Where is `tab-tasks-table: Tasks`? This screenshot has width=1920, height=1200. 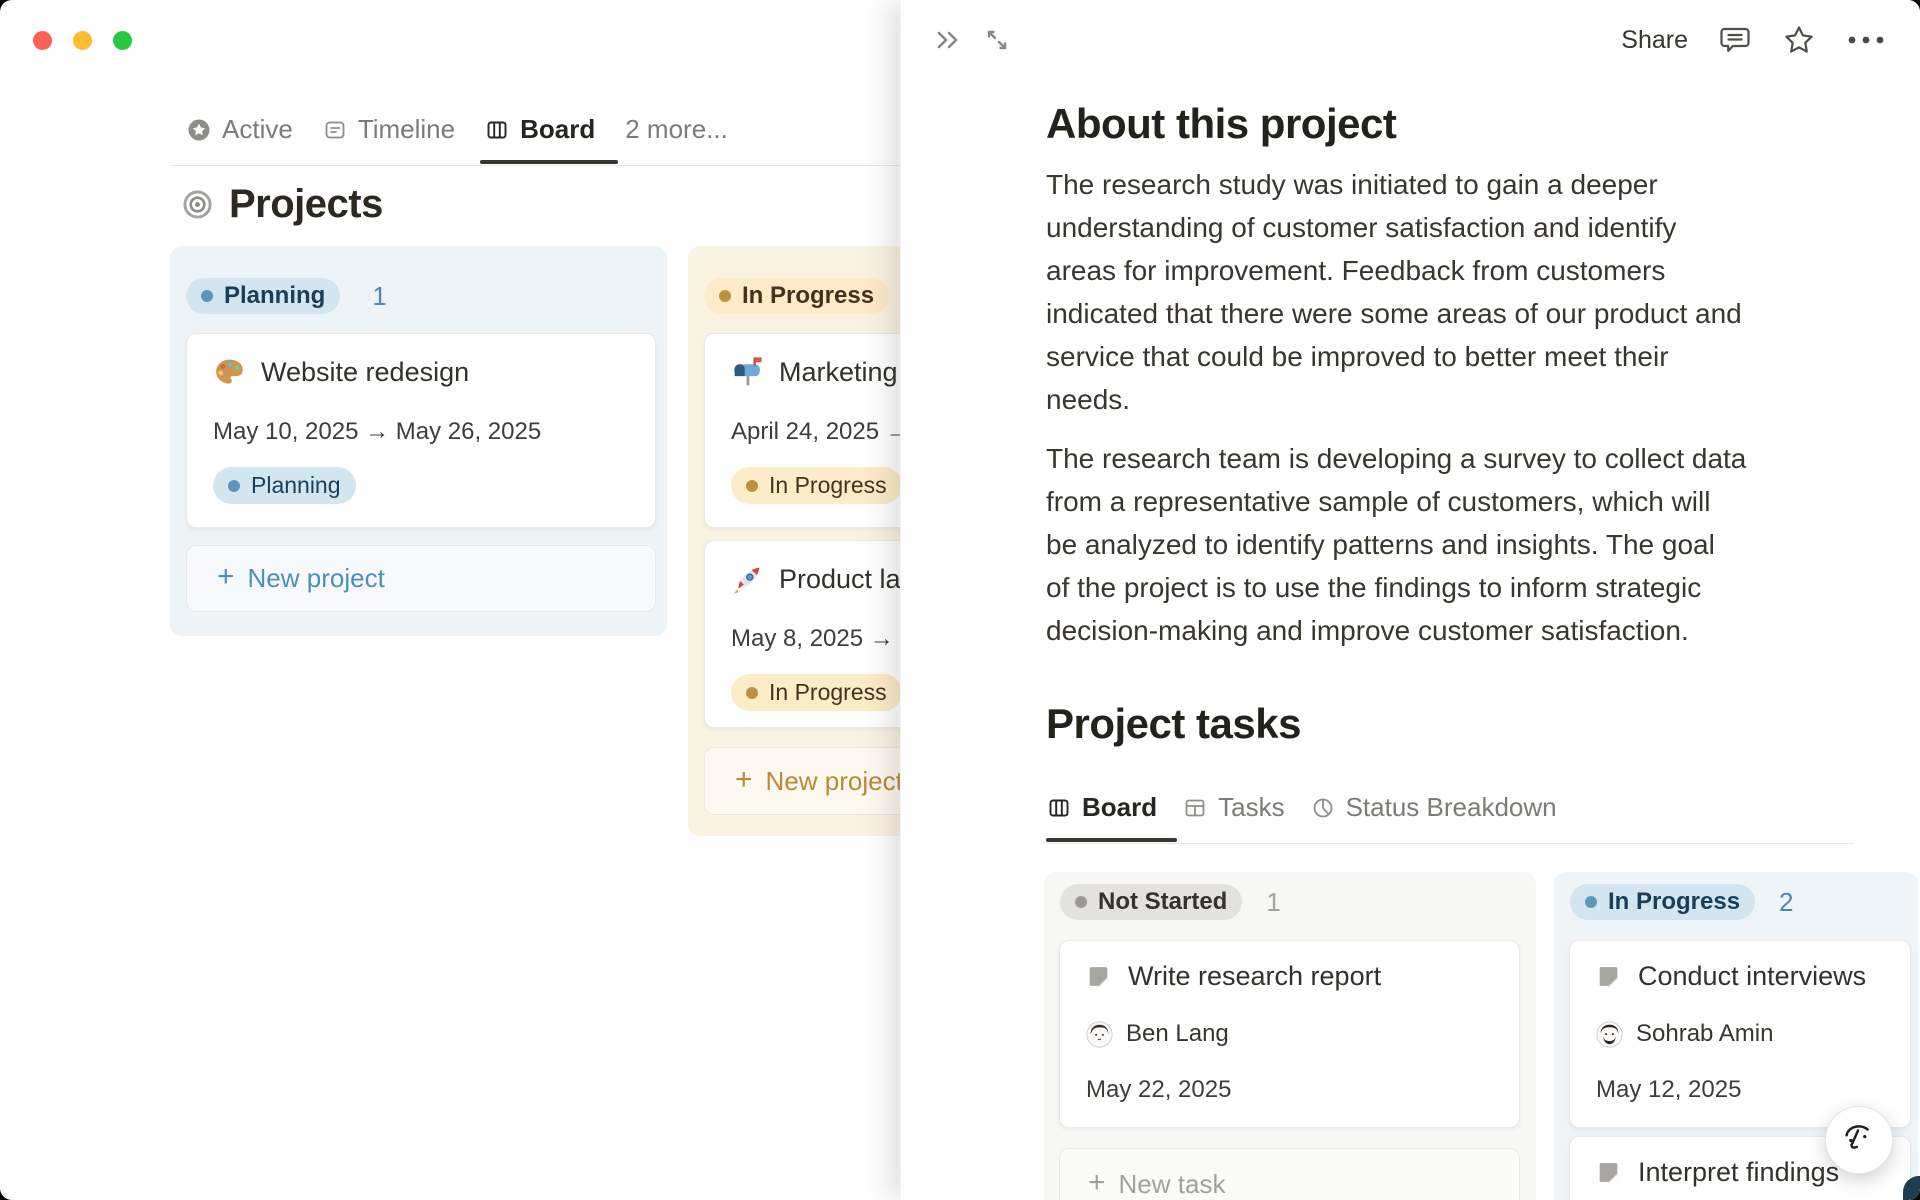 tab-tasks-table: Tasks is located at coordinates (1234, 807).